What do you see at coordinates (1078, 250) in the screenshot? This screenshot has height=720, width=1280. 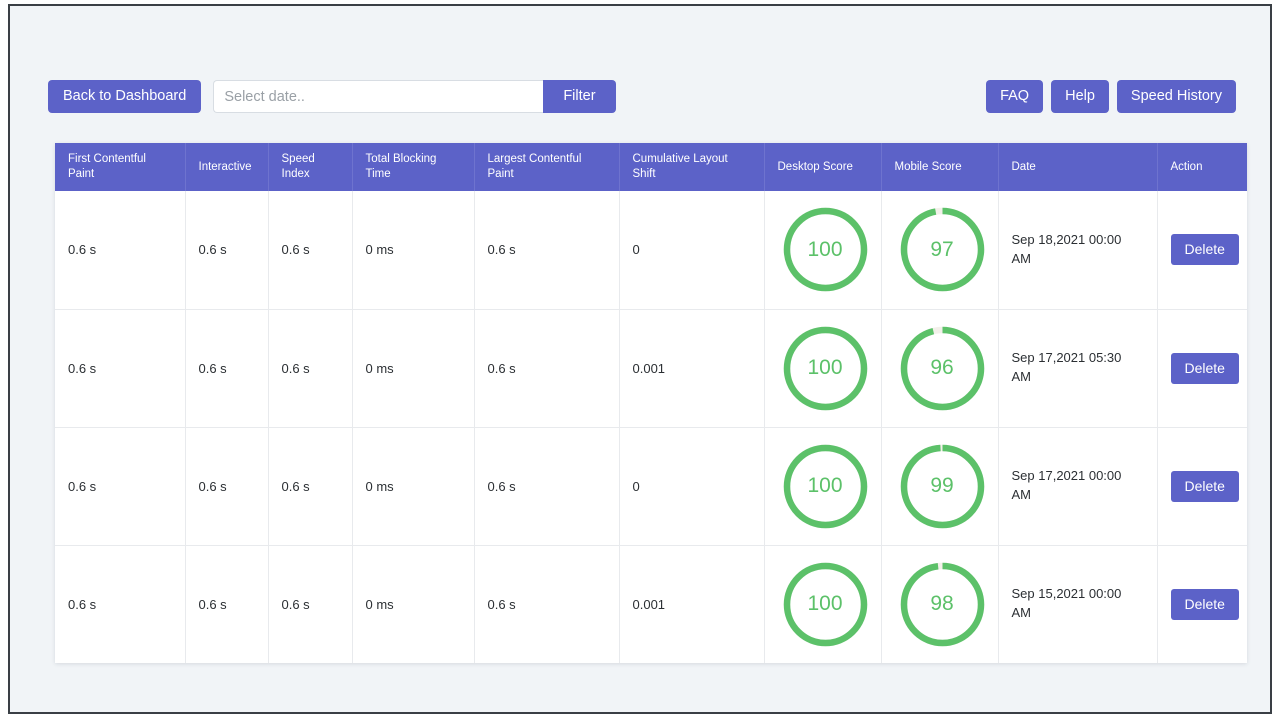 I see `cell-date: Sep 18,2021 00:00 AM` at bounding box center [1078, 250].